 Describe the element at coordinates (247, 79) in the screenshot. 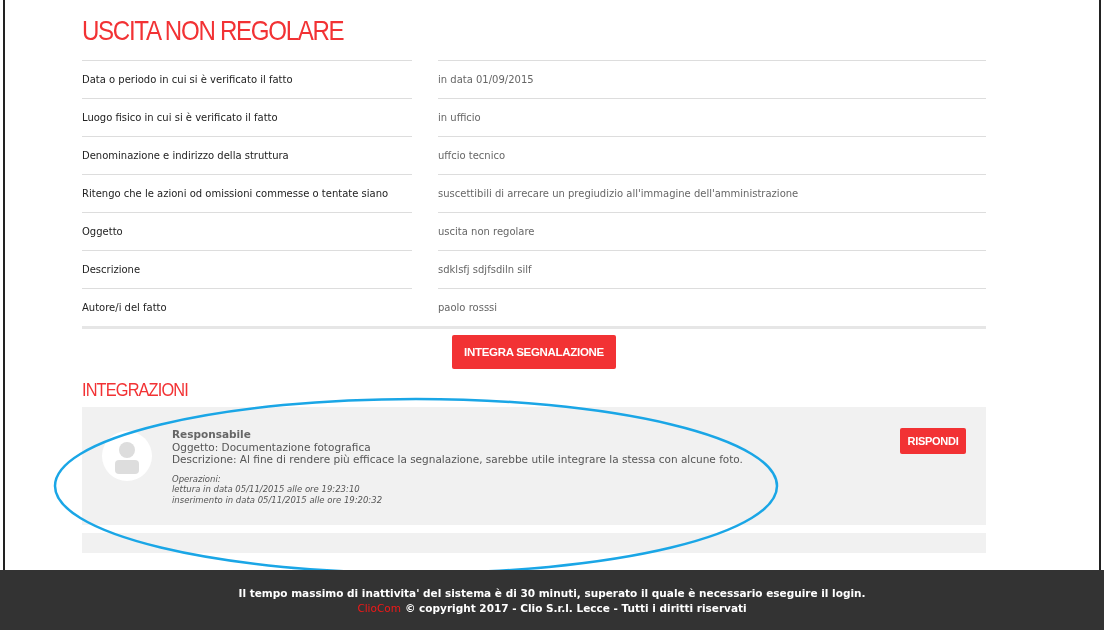

I see `field-label: Data o periodo in cui si è verificato il fatto` at that location.